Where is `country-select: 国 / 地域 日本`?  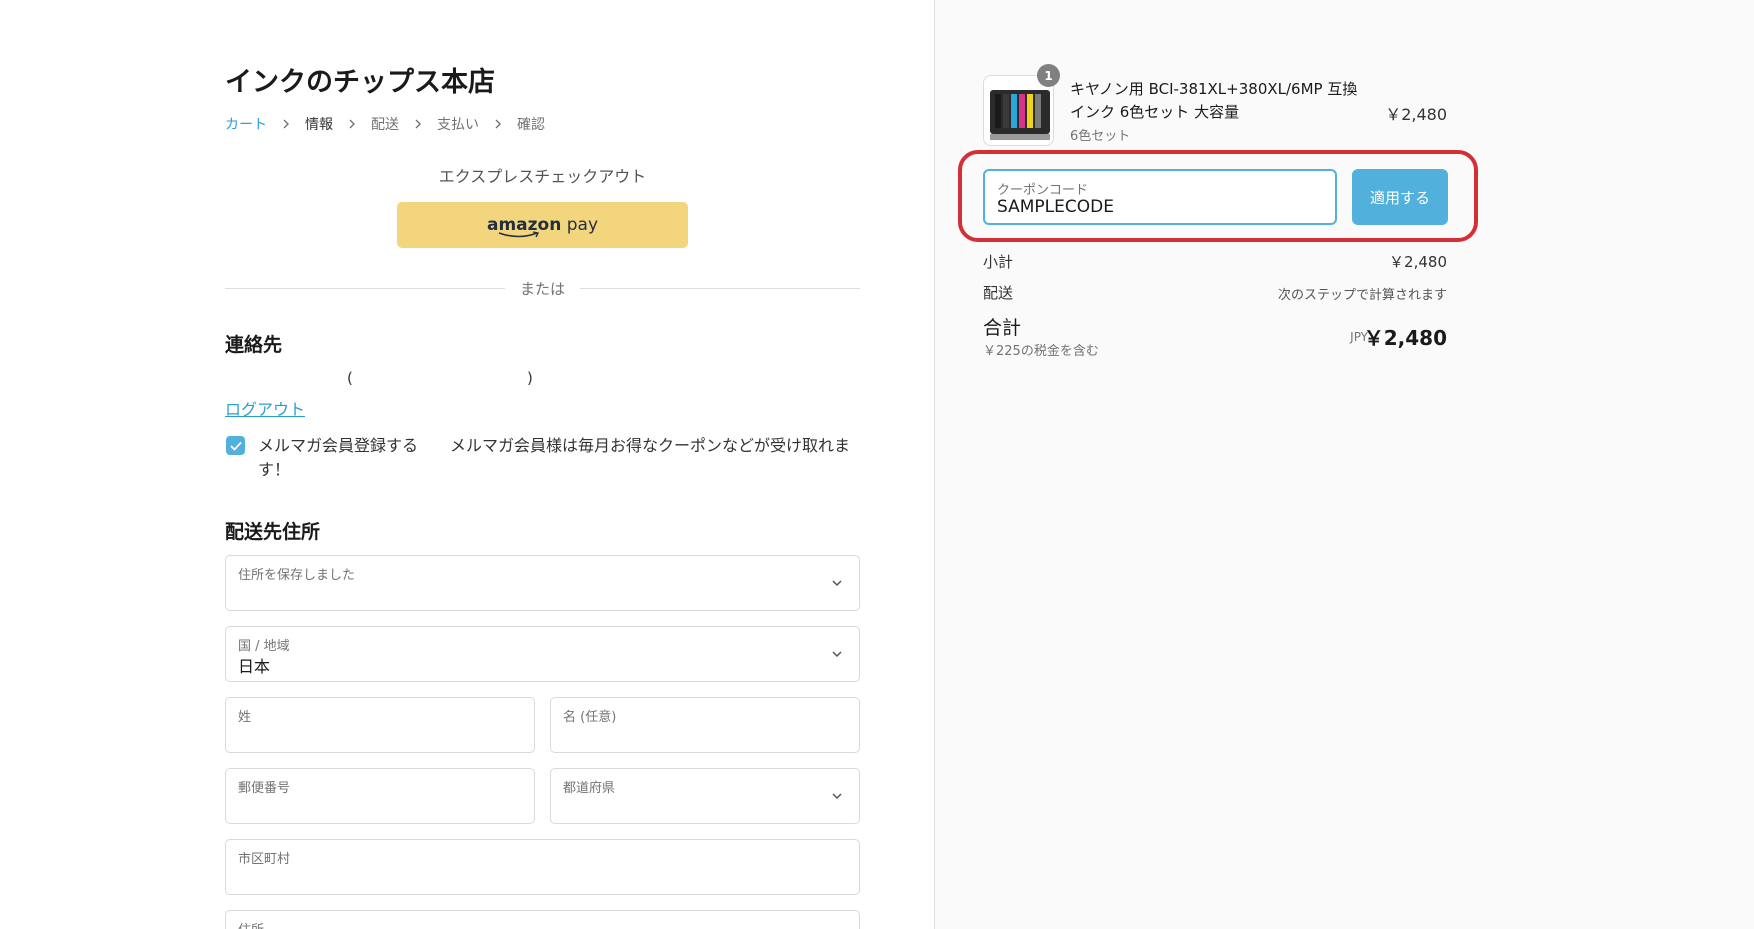
country-select: 国 / 地域 日本 is located at coordinates (542, 654).